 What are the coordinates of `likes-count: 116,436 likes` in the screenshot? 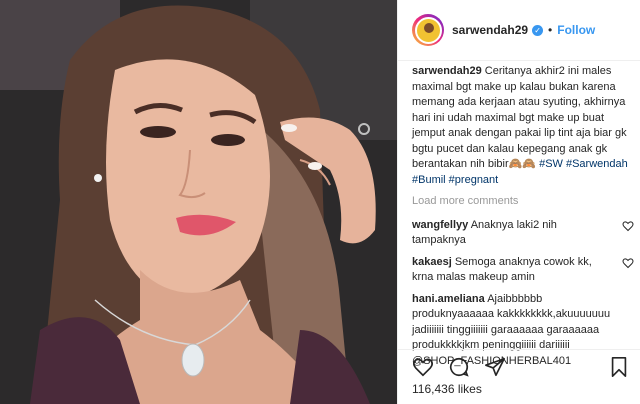 It's located at (447, 389).